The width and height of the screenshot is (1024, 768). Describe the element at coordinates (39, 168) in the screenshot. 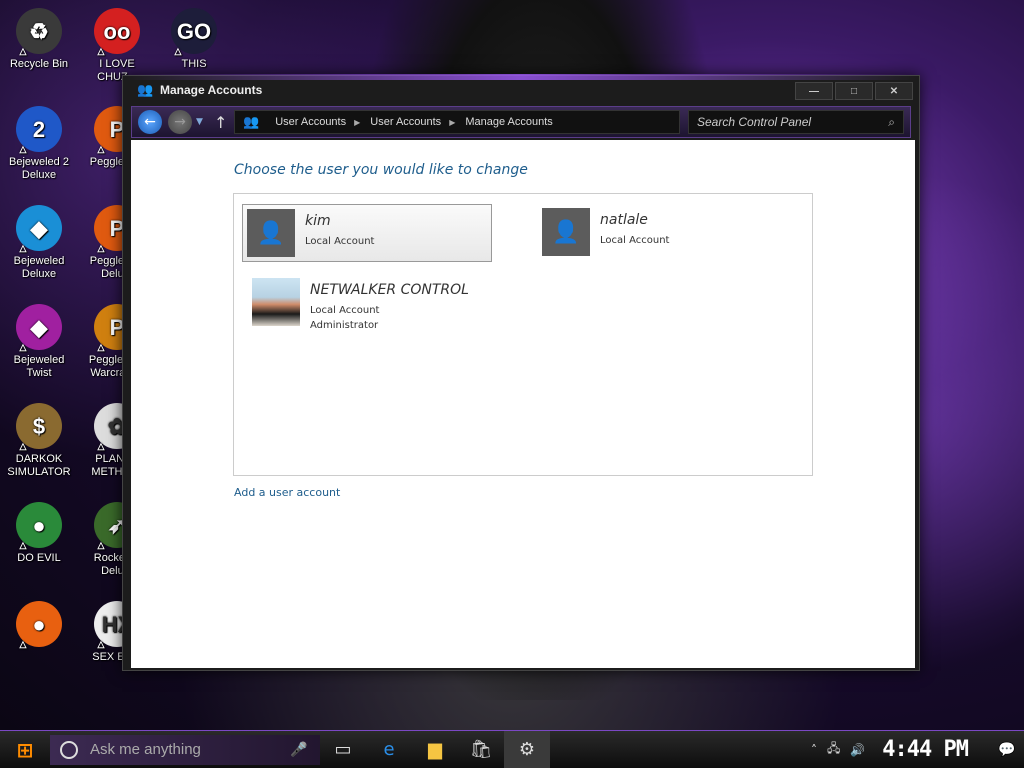

I see `desktop-icon-label: Bejeweled 2 Deluxe` at that location.